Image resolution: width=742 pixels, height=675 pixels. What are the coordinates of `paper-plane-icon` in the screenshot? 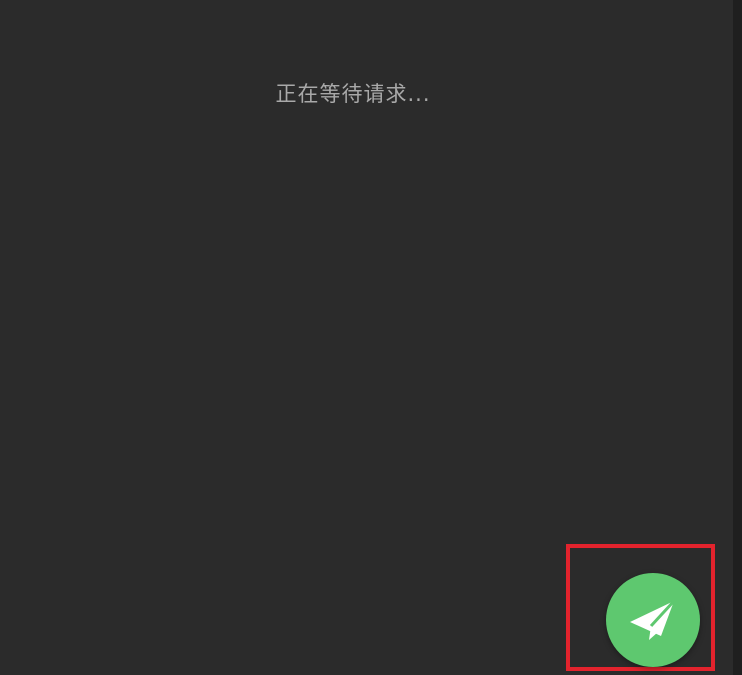 It's located at (653, 619).